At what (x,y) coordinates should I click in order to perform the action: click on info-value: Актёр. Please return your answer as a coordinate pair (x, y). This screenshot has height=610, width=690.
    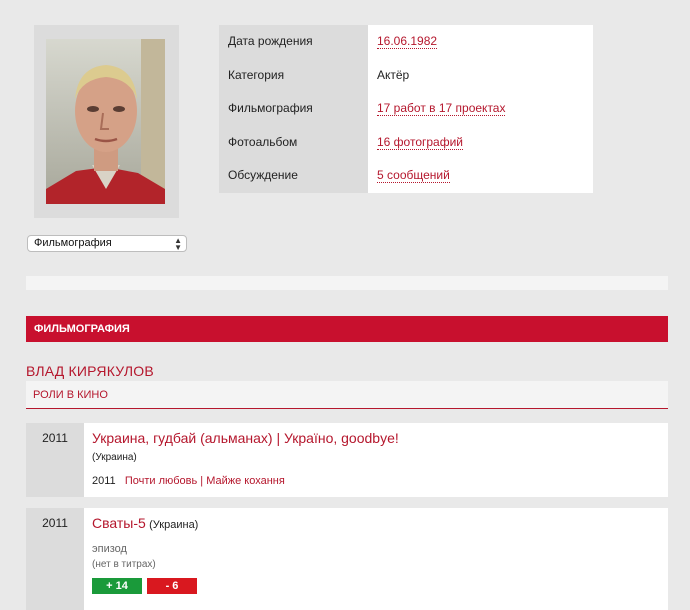
    Looking at the image, I should click on (480, 75).